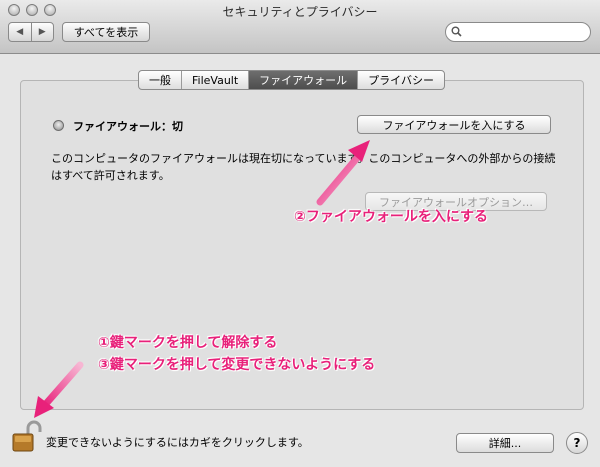 This screenshot has height=467, width=600. Describe the element at coordinates (300, 12) in the screenshot. I see `window-title: セキュリティとプライバシー` at that location.